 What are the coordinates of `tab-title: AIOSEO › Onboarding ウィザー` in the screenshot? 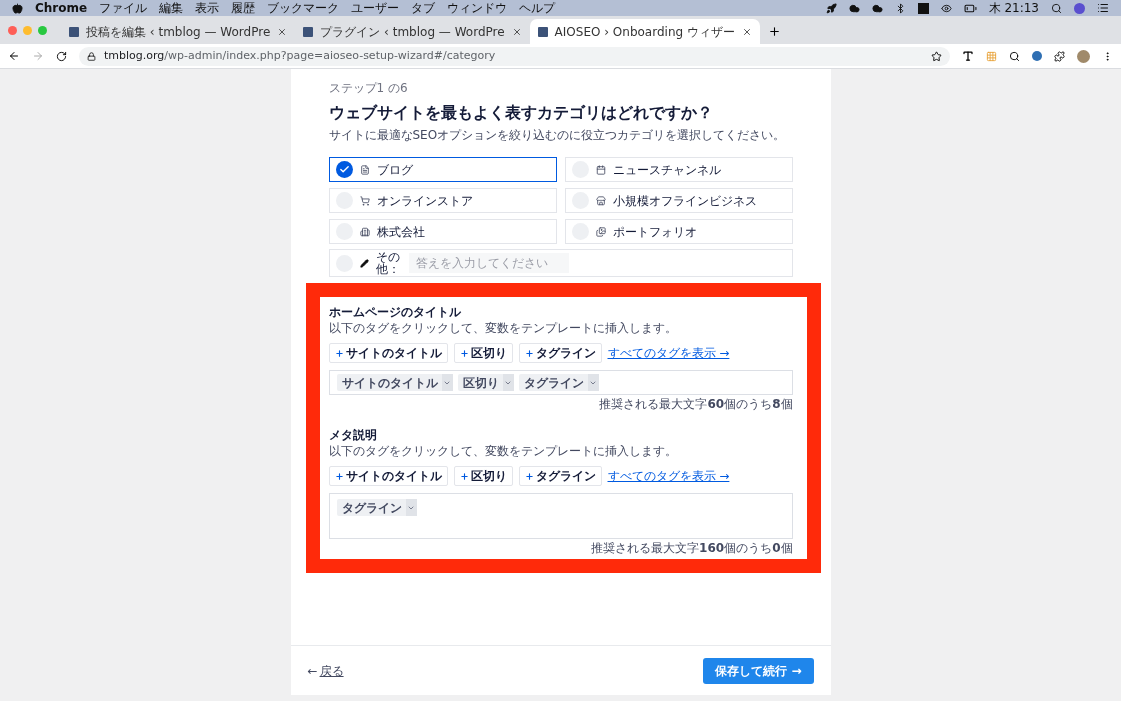 It's located at (644, 32).